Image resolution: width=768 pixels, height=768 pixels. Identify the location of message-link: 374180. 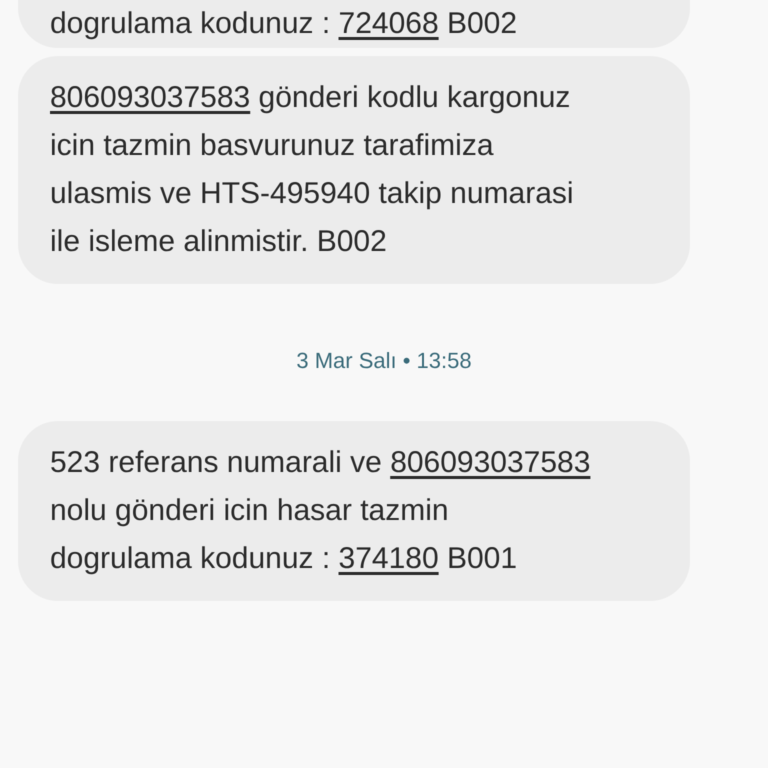
(388, 558).